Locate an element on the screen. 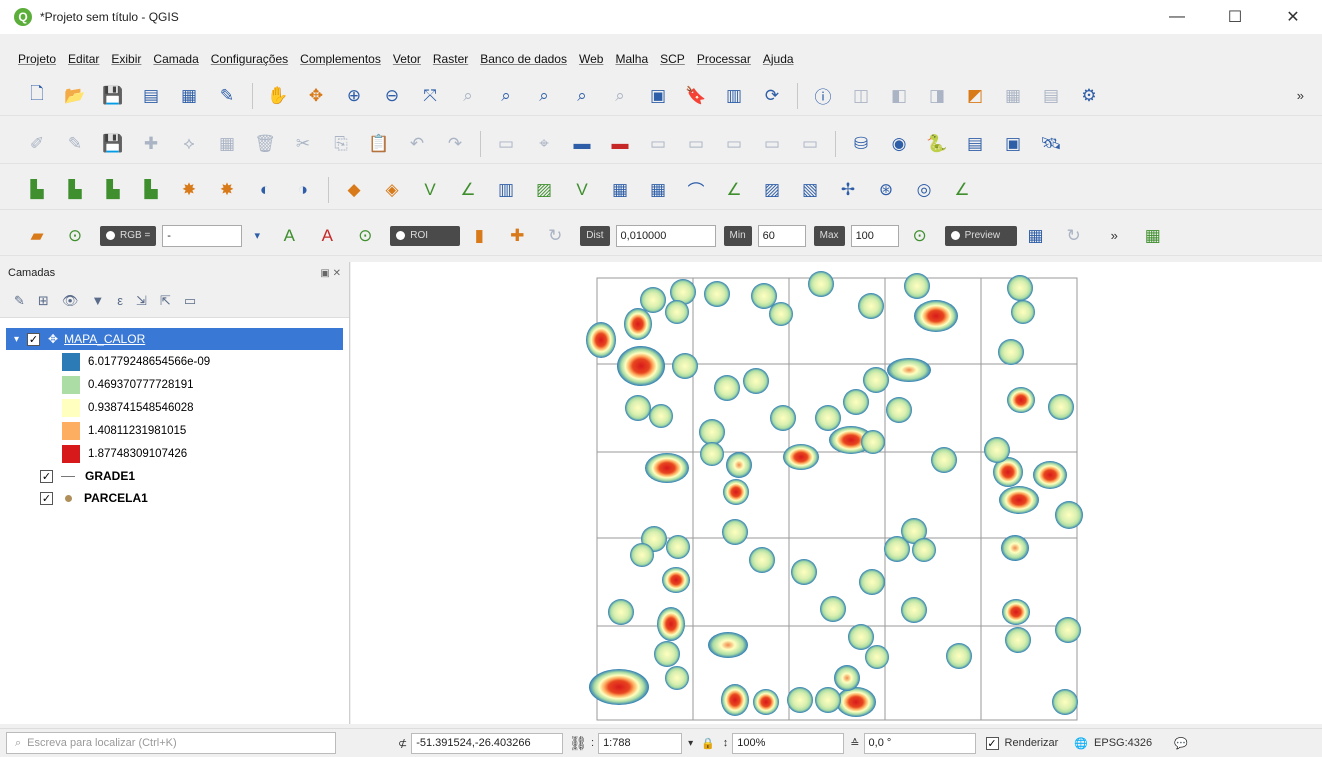 Image resolution: width=1322 pixels, height=757 pixels. menu-complementos: Complementos is located at coordinates (340, 59).